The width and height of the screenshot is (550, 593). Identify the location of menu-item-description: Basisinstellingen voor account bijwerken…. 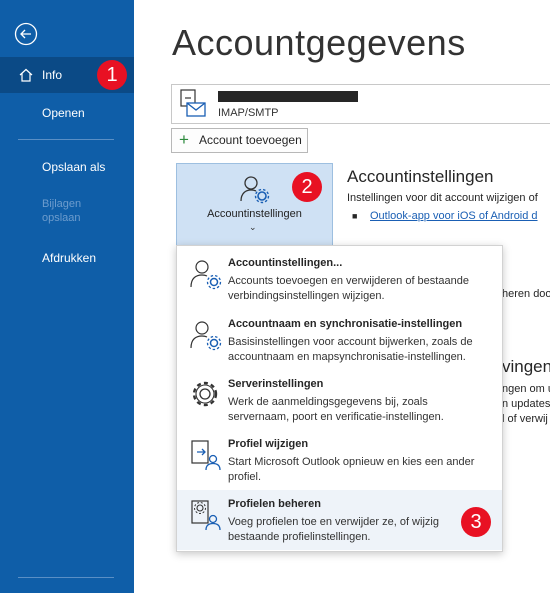
(350, 349).